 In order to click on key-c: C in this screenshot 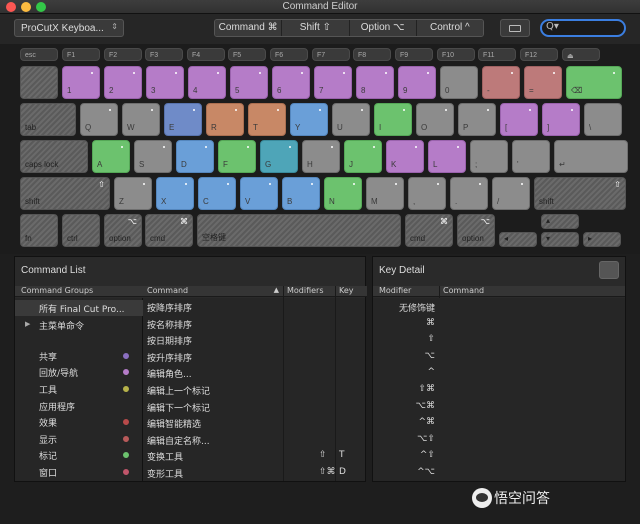, I will do `click(217, 193)`.